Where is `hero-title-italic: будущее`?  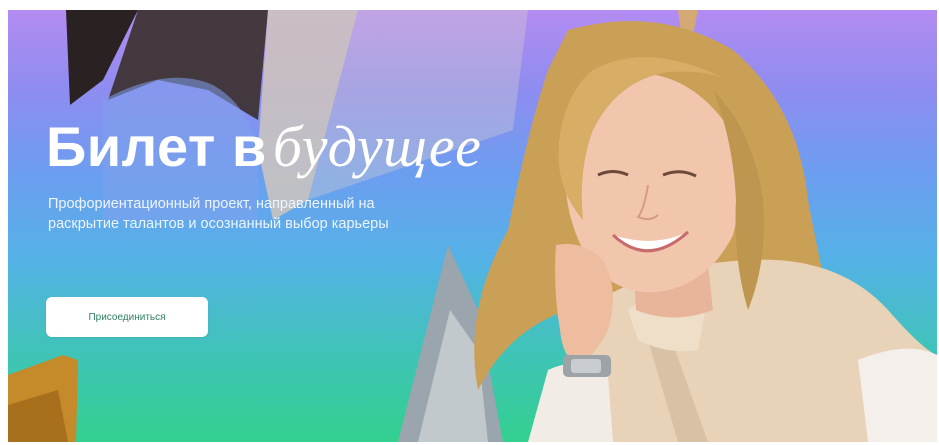 hero-title-italic: будущее is located at coordinates (377, 146).